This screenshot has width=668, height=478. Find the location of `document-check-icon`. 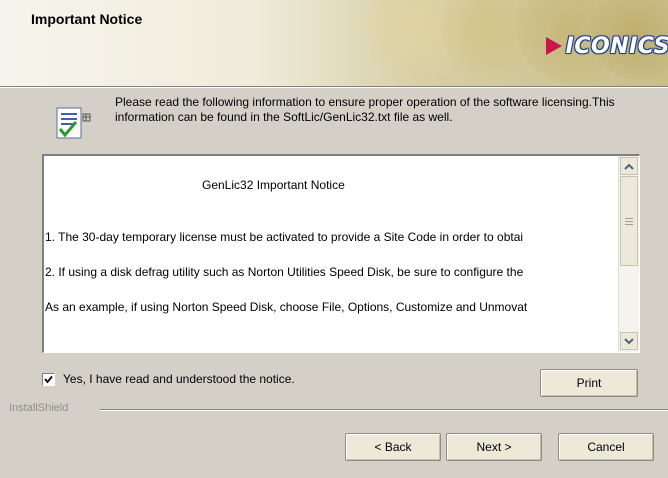

document-check-icon is located at coordinates (73, 123).